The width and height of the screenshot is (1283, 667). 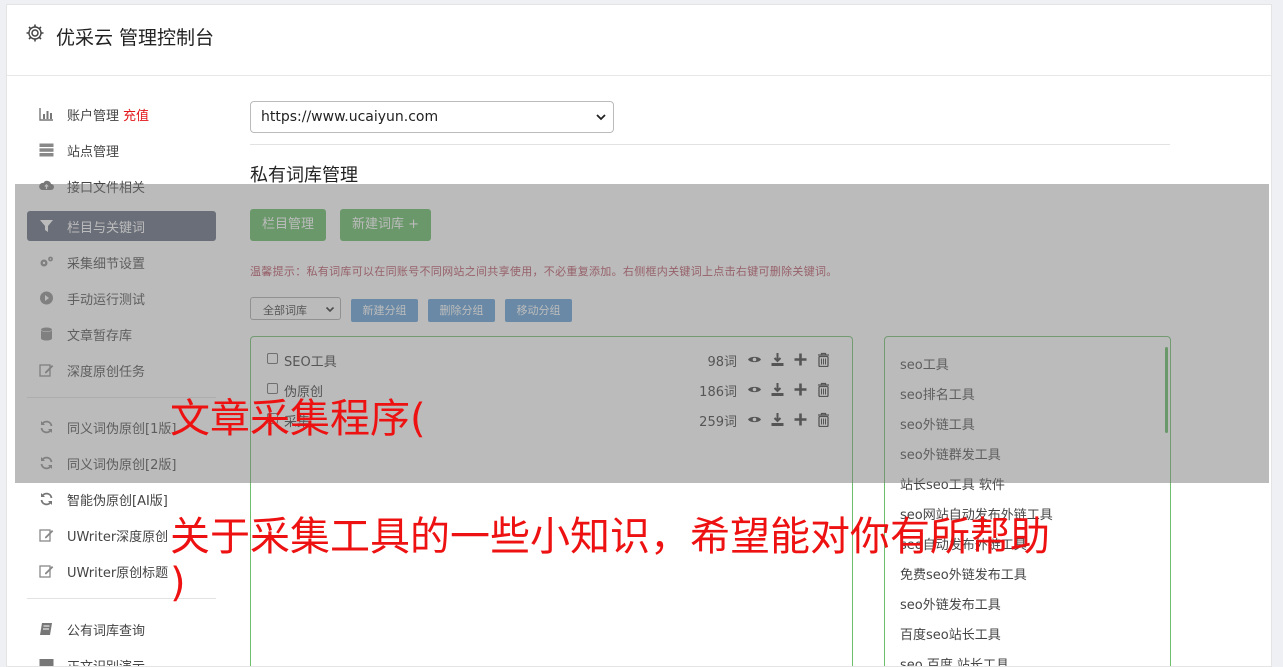 What do you see at coordinates (93, 152) in the screenshot?
I see `sidebar-item-label: 站点管理` at bounding box center [93, 152].